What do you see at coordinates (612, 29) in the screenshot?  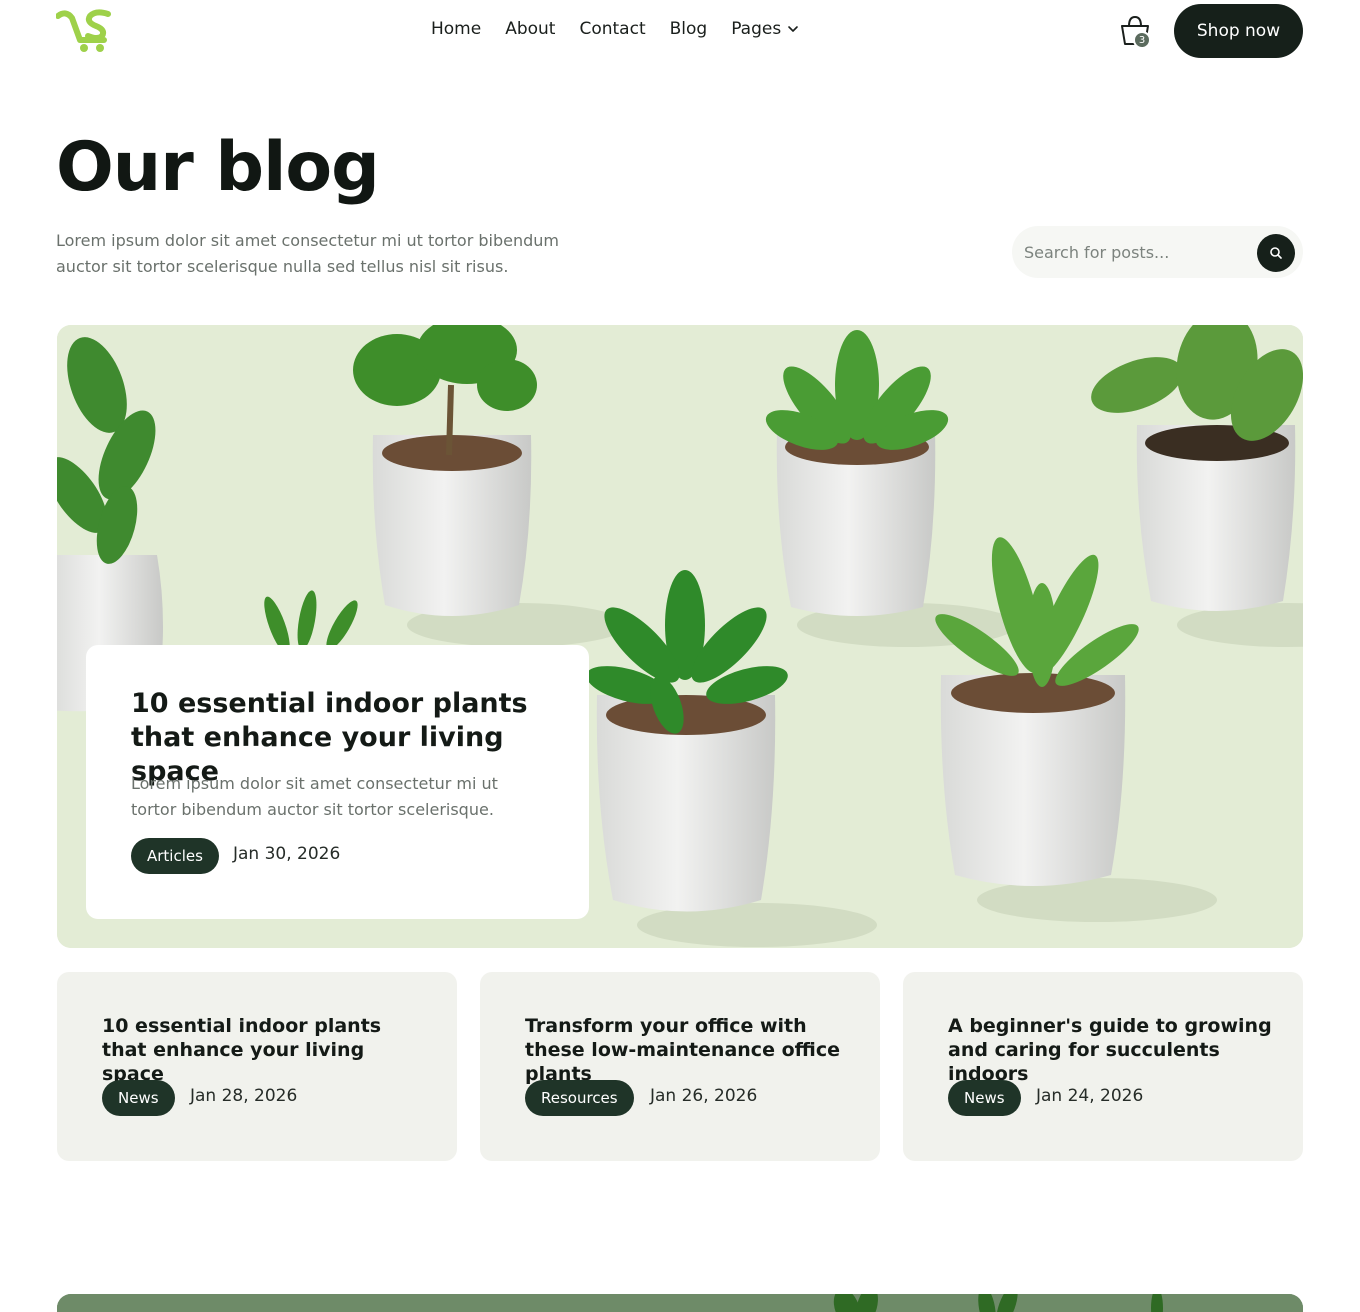 I see `nav-contact: Contact` at bounding box center [612, 29].